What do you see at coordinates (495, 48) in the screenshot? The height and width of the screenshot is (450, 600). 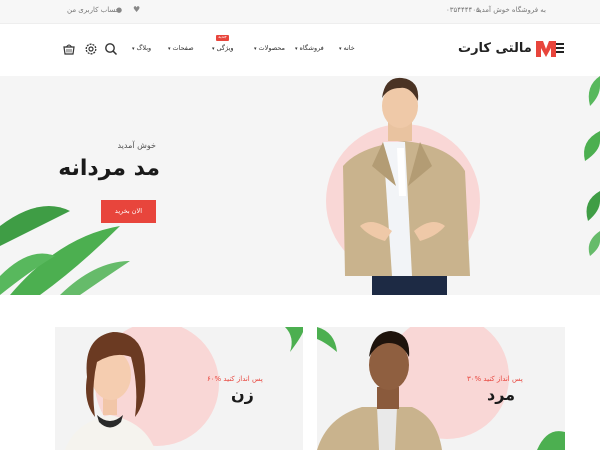 I see `logo-text: مالتی کارت` at bounding box center [495, 48].